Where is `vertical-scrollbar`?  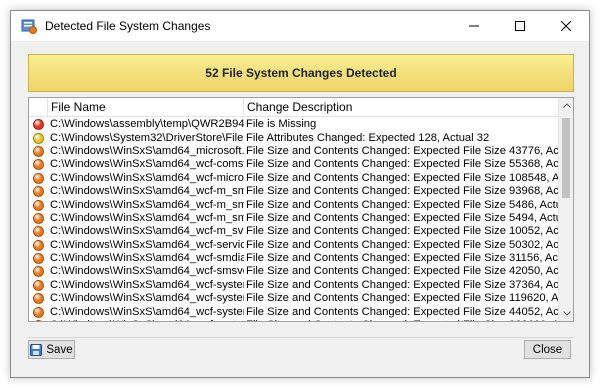
vertical-scrollbar is located at coordinates (565, 209).